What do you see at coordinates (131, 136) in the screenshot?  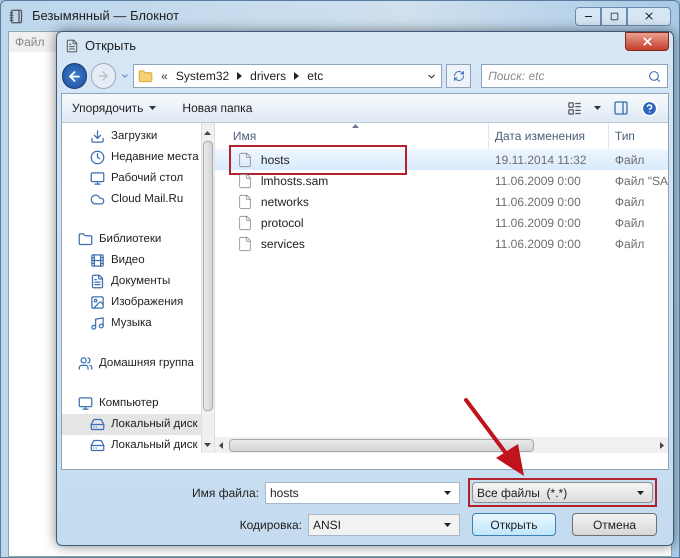 I see `sidebar-item: Загрузки` at bounding box center [131, 136].